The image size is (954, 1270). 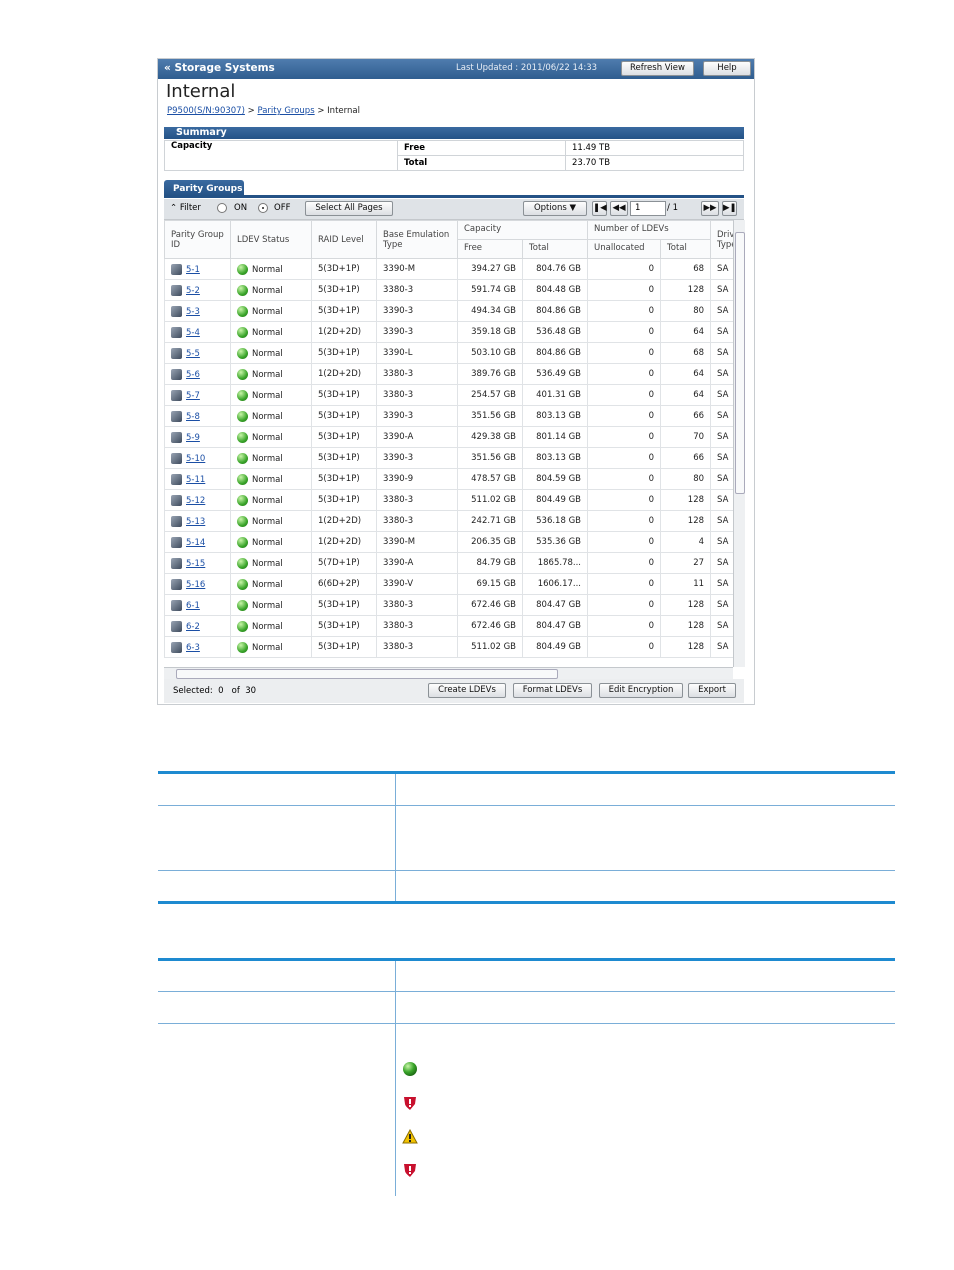 What do you see at coordinates (710, 208) in the screenshot?
I see `next-page-button: ▶▶` at bounding box center [710, 208].